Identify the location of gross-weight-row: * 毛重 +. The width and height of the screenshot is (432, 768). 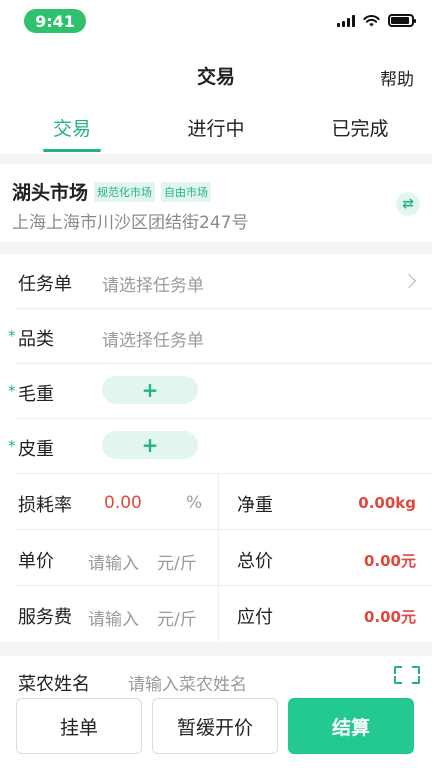
(216, 391).